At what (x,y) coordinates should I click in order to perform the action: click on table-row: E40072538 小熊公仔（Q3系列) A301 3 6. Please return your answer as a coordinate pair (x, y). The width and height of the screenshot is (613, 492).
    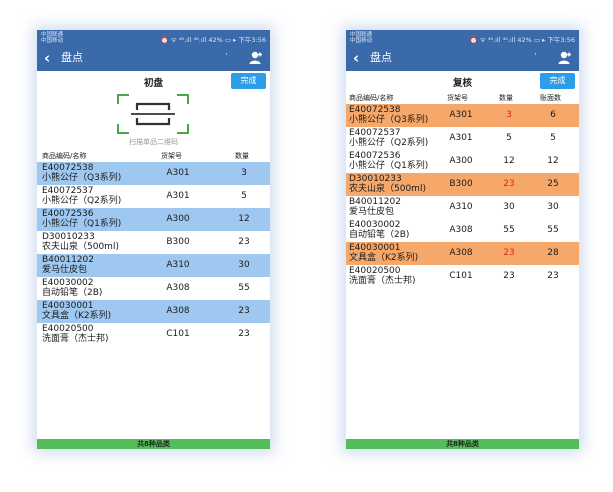
    Looking at the image, I should click on (462, 115).